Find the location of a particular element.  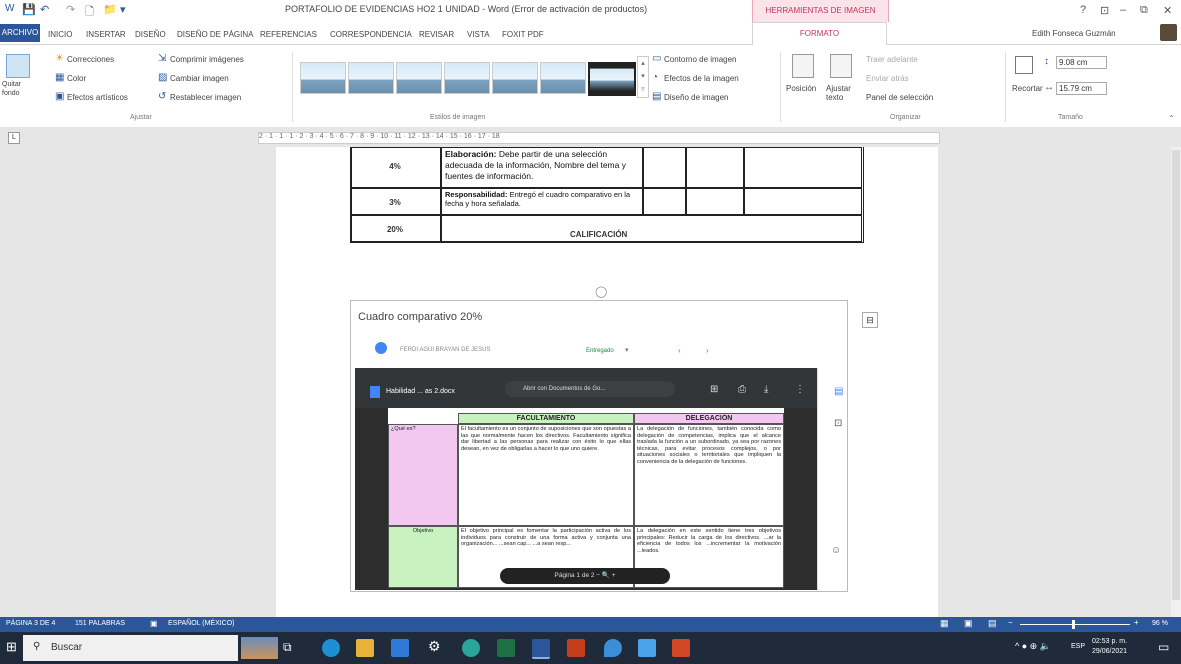

zoom-in-icon: + is located at coordinates (1136, 622).